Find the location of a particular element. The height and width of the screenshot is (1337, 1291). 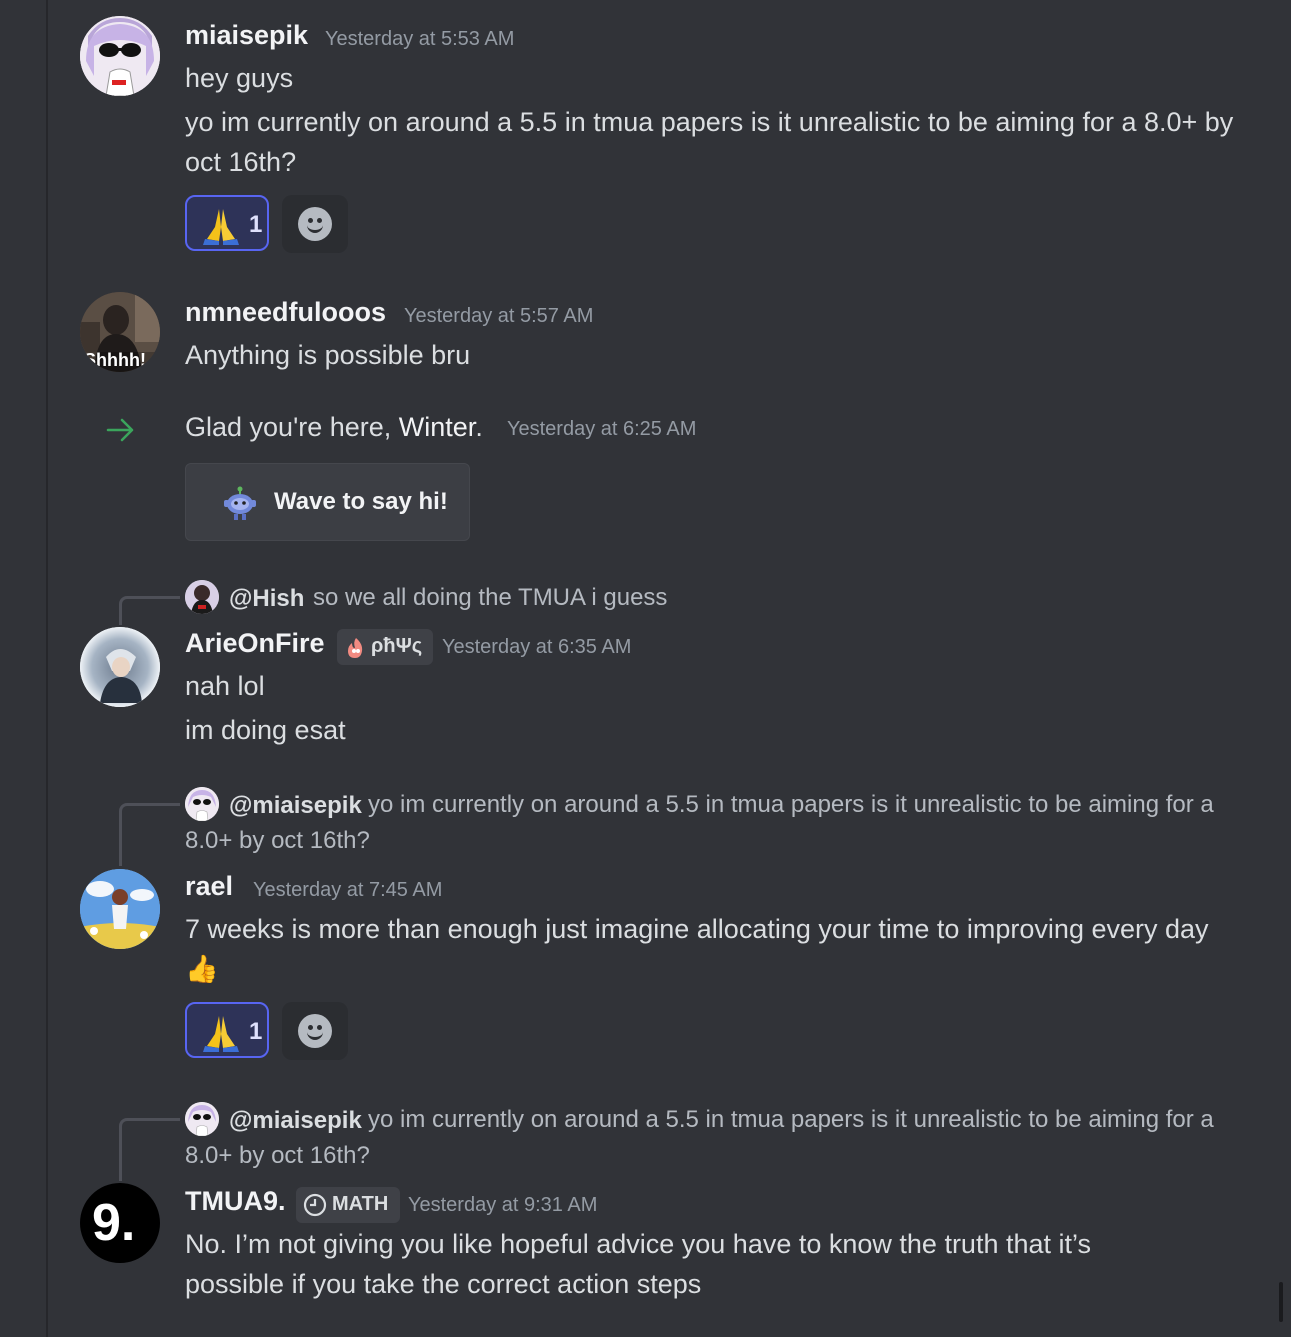

username: ArieOnFire is located at coordinates (255, 643).